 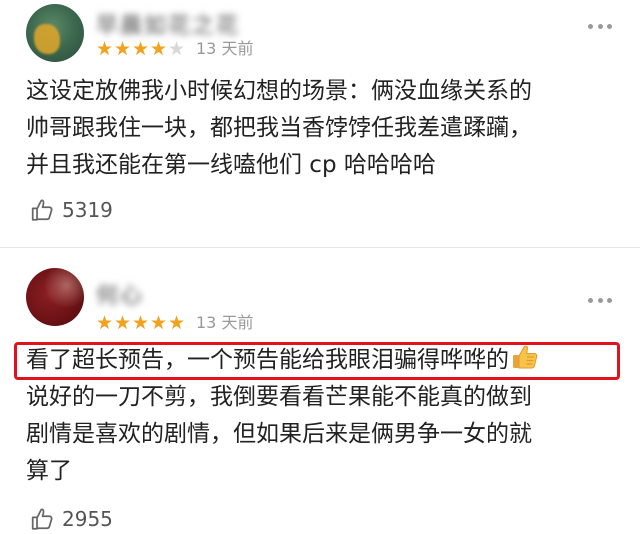 What do you see at coordinates (320, 247) in the screenshot?
I see `divider` at bounding box center [320, 247].